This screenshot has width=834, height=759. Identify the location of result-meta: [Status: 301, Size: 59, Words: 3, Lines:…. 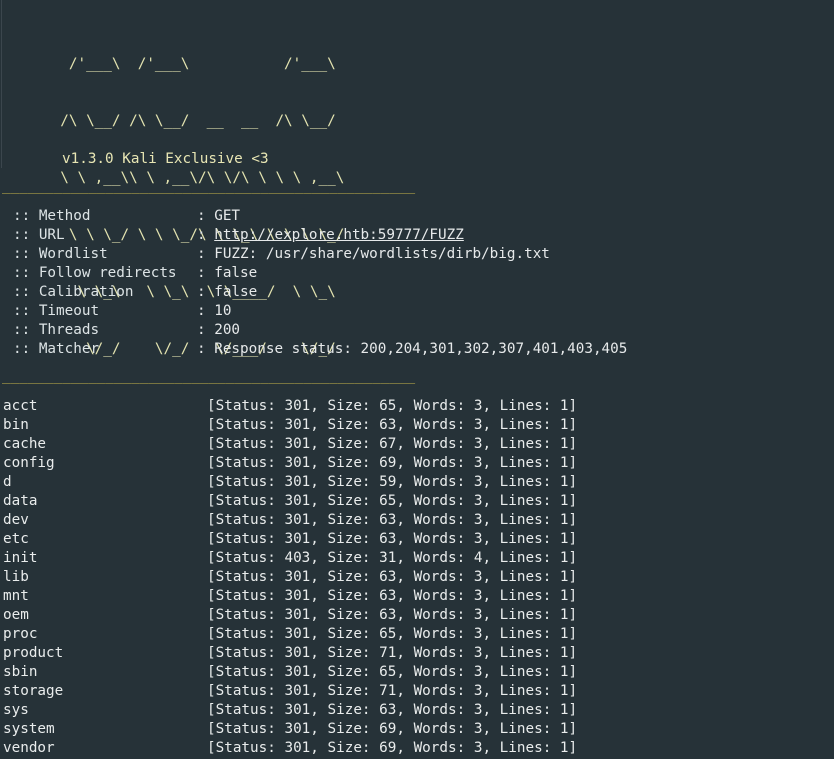
(392, 482).